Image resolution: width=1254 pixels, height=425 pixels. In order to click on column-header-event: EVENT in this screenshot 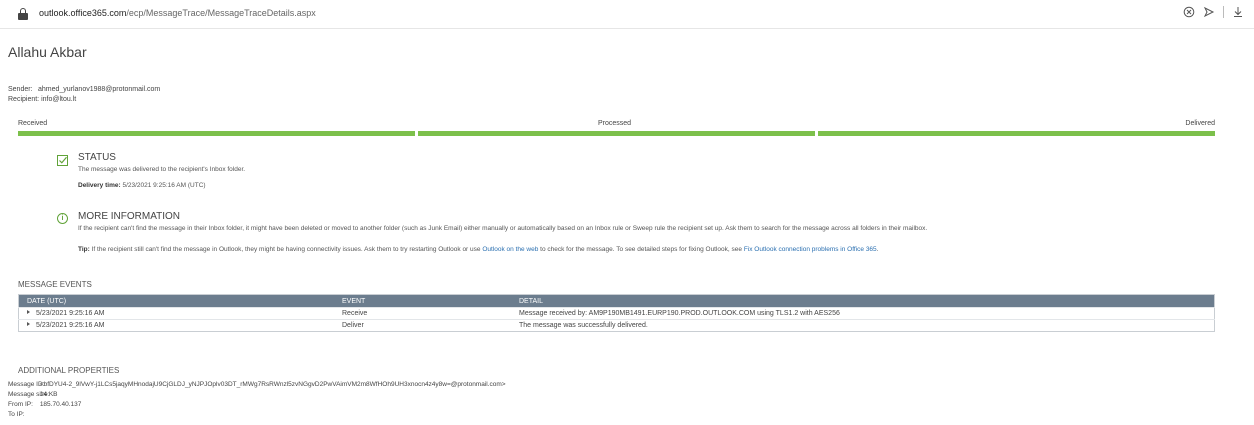, I will do `click(422, 301)`.